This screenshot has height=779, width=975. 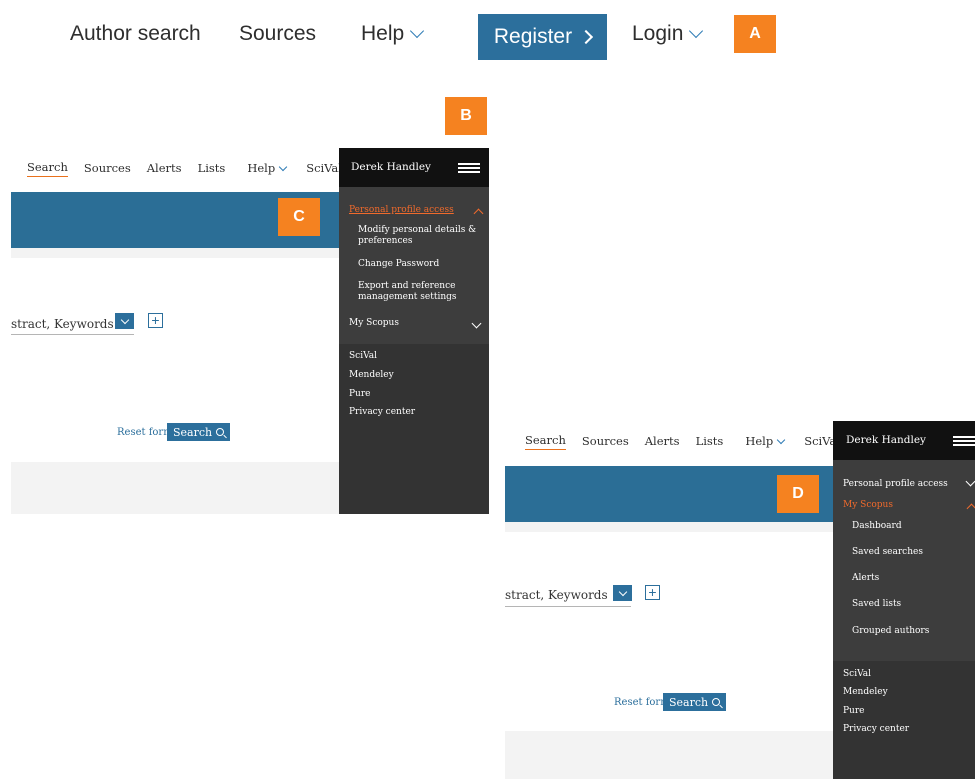 What do you see at coordinates (890, 631) in the screenshot?
I see `menu-grouped-authors: Grouped authors` at bounding box center [890, 631].